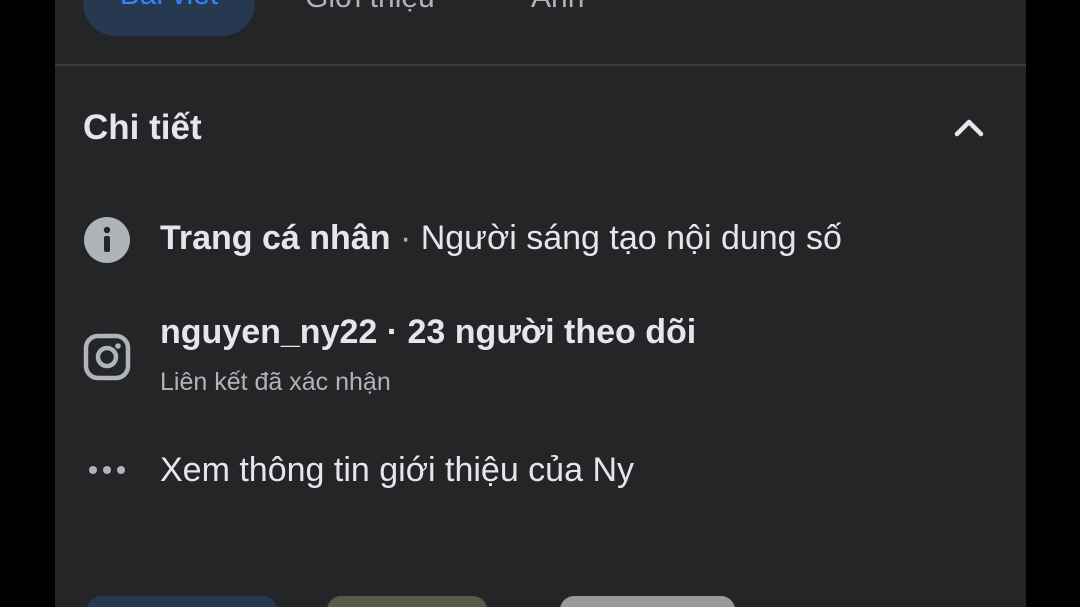 The image size is (1080, 607). Describe the element at coordinates (107, 240) in the screenshot. I see `info-icon` at that location.